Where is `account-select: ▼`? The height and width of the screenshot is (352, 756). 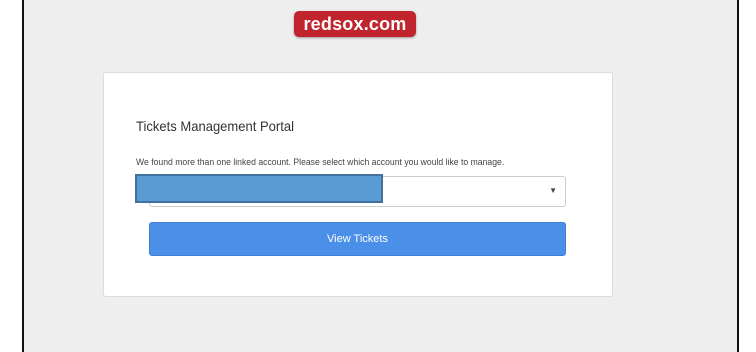
account-select: ▼ is located at coordinates (350, 190).